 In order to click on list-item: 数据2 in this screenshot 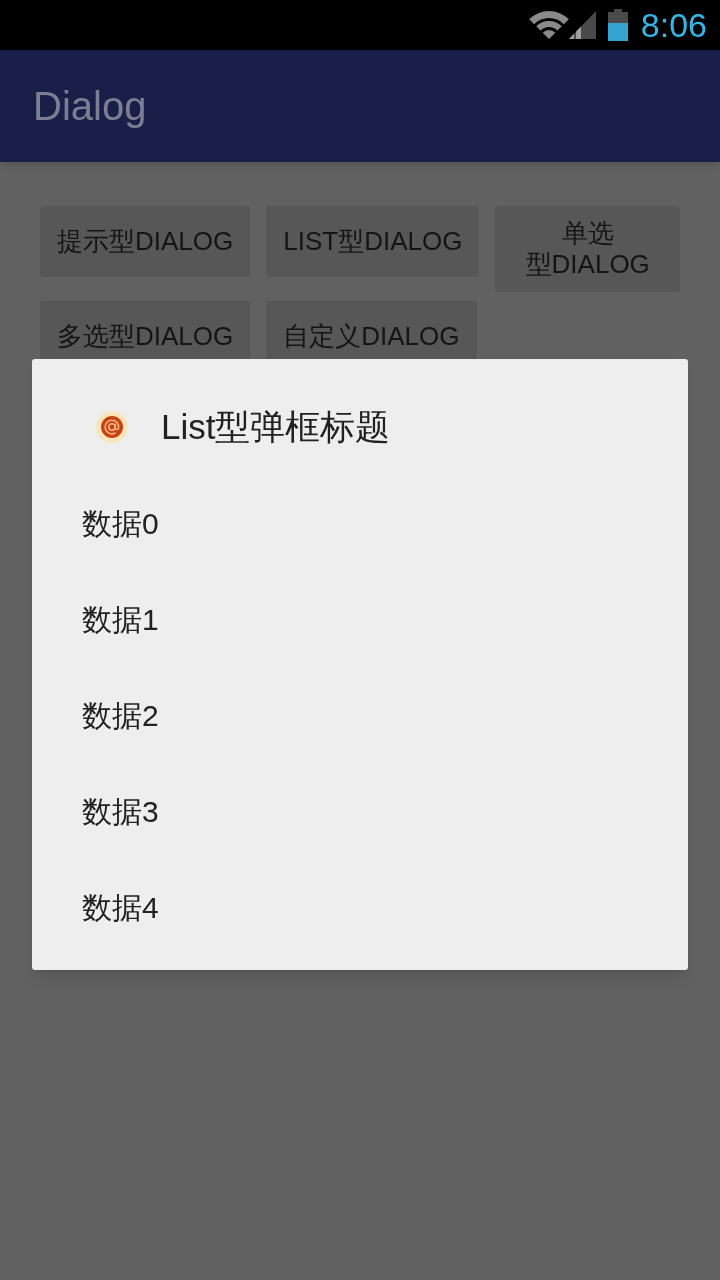, I will do `click(120, 716)`.